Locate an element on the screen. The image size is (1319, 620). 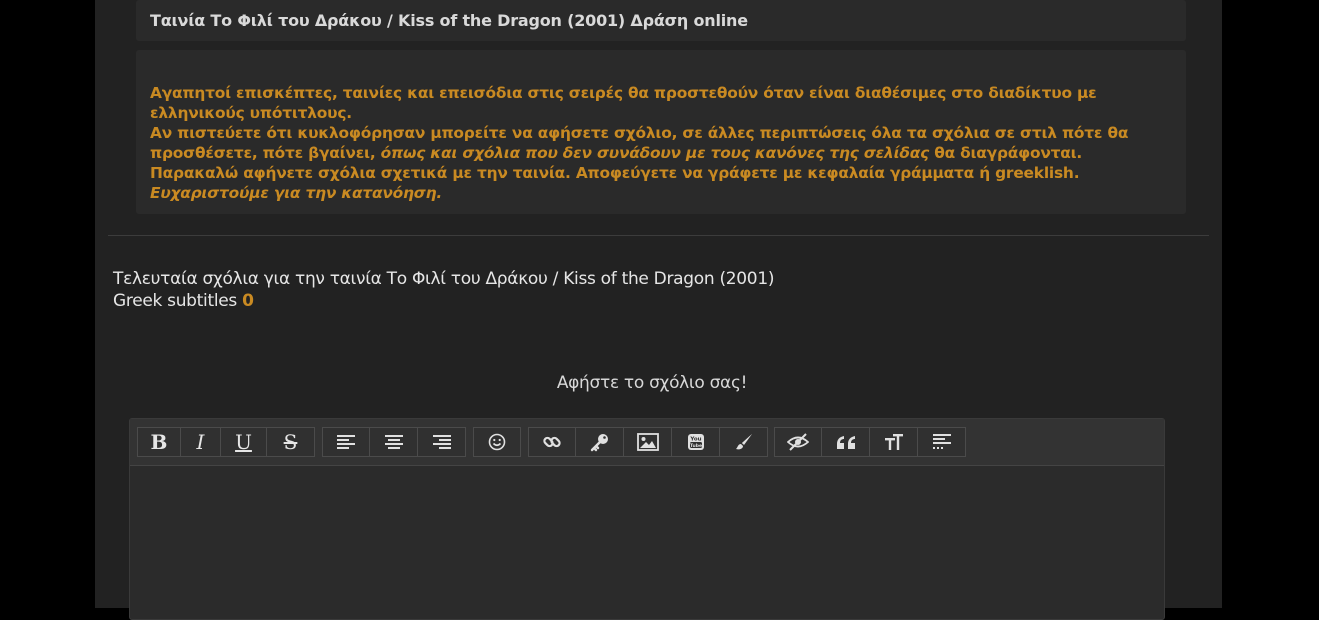
brush-button is located at coordinates (744, 442).